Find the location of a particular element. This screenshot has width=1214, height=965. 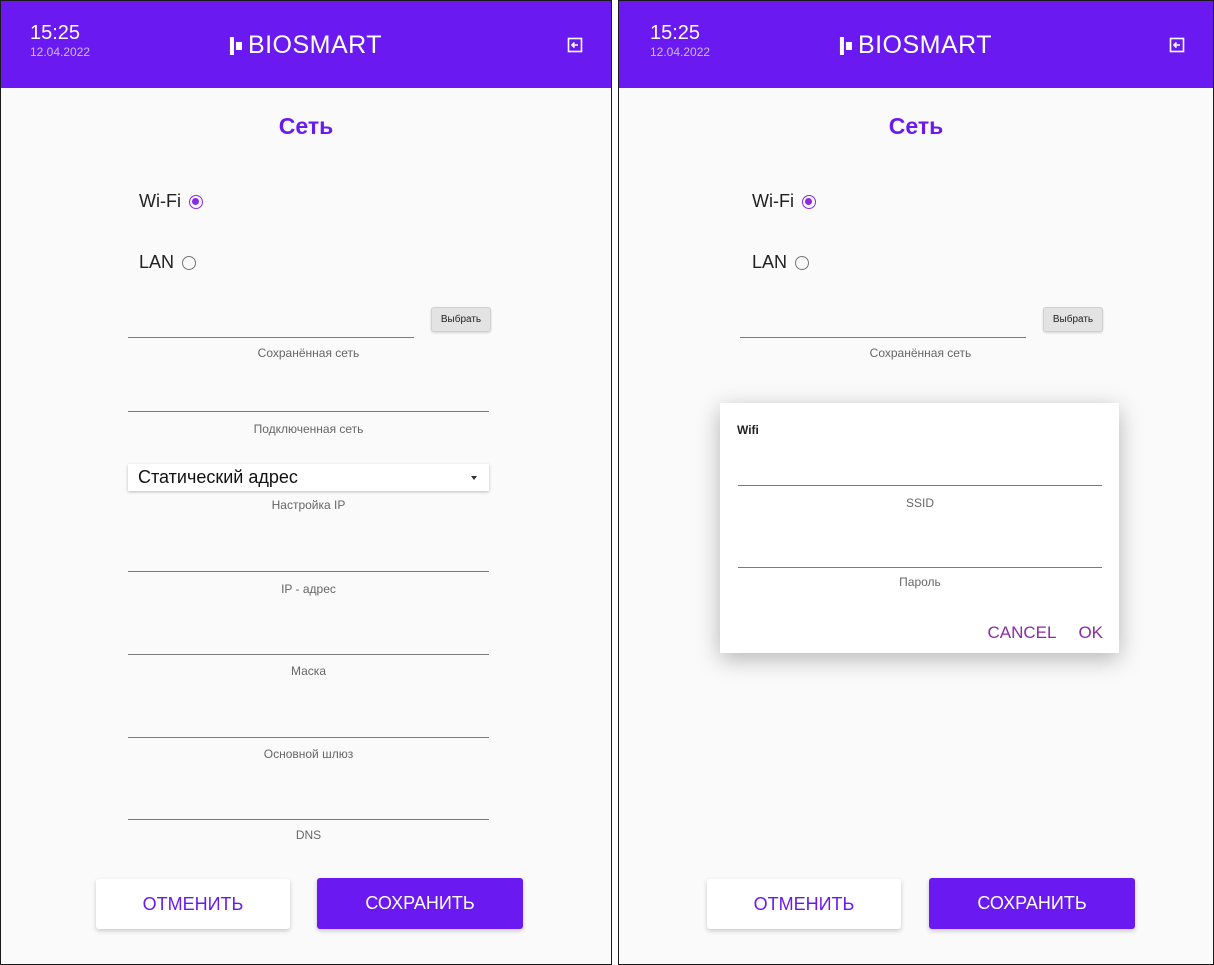

wifi-dialog: Wifi SSID Пароль CANCEL OK is located at coordinates (919, 528).